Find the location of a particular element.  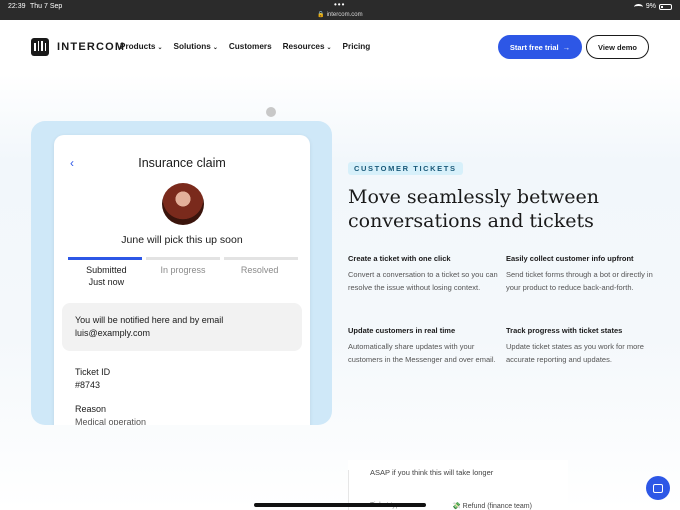

reason-value: Medical operation is located at coordinates (111, 421).